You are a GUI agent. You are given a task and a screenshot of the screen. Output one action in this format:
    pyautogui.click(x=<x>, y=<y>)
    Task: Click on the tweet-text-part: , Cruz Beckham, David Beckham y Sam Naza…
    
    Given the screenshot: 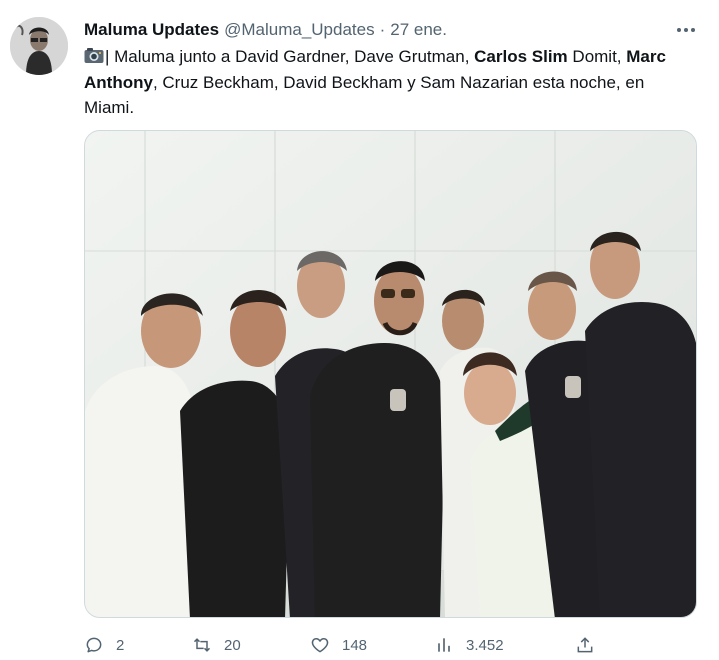 What is the action you would take?
    pyautogui.click(x=364, y=95)
    